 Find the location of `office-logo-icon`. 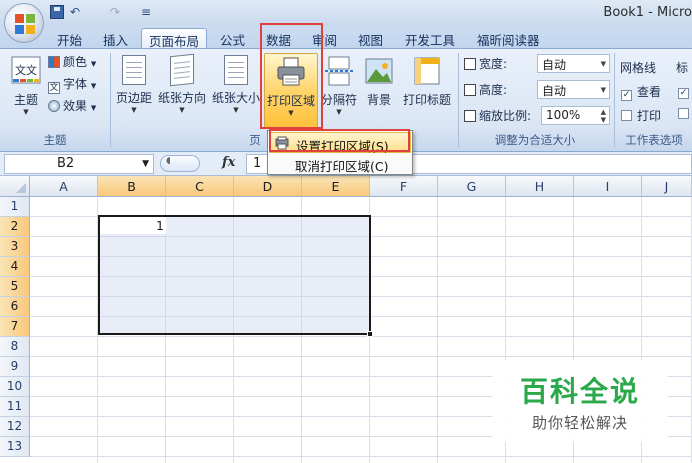

office-logo-icon is located at coordinates (25, 24).